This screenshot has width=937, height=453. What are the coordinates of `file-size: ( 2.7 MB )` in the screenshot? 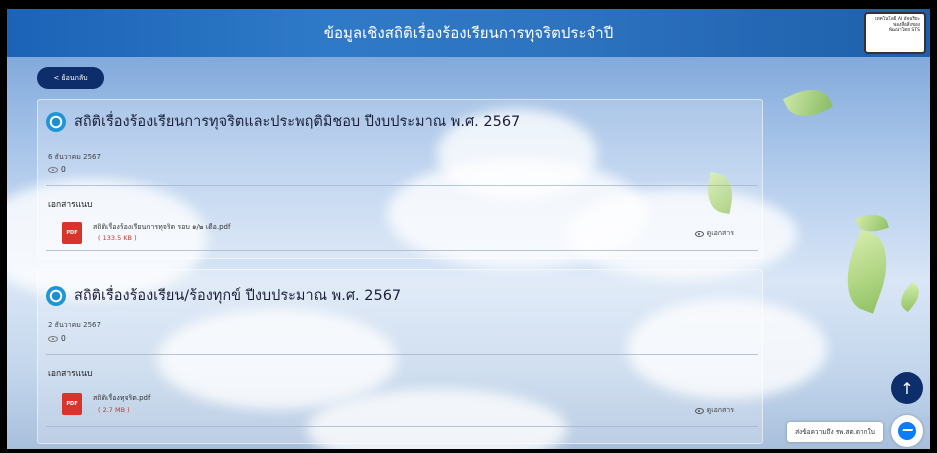 It's located at (114, 410).